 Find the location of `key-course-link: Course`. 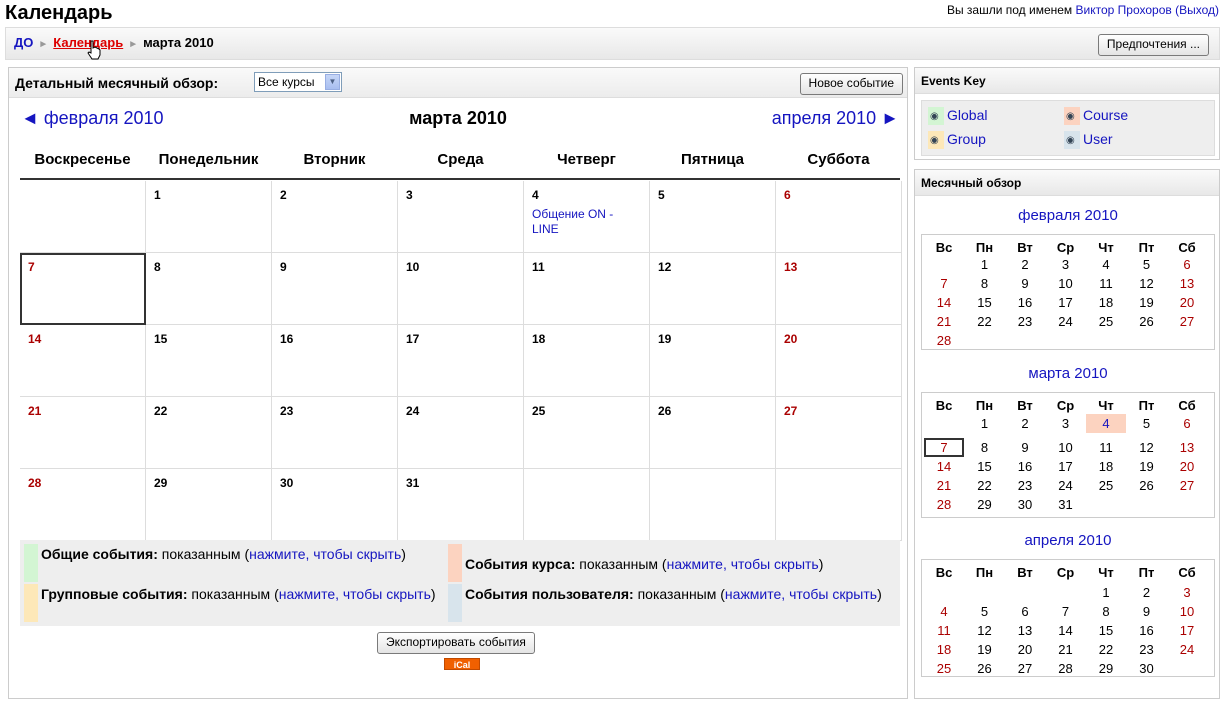

key-course-link: Course is located at coordinates (1105, 115).